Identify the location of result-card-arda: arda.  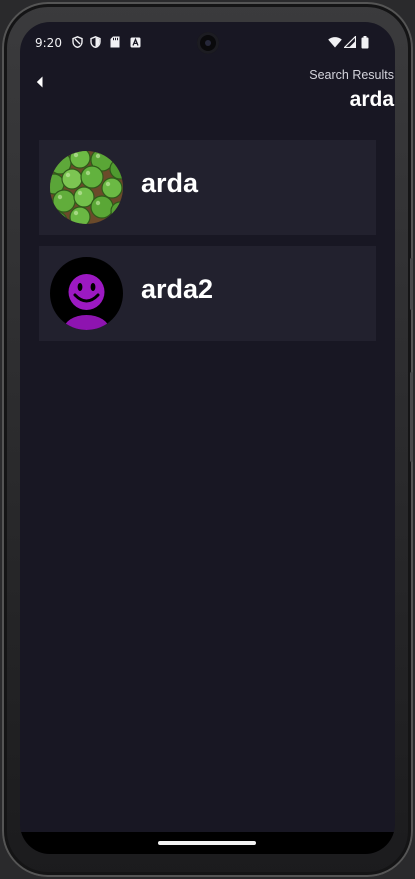
(207, 187).